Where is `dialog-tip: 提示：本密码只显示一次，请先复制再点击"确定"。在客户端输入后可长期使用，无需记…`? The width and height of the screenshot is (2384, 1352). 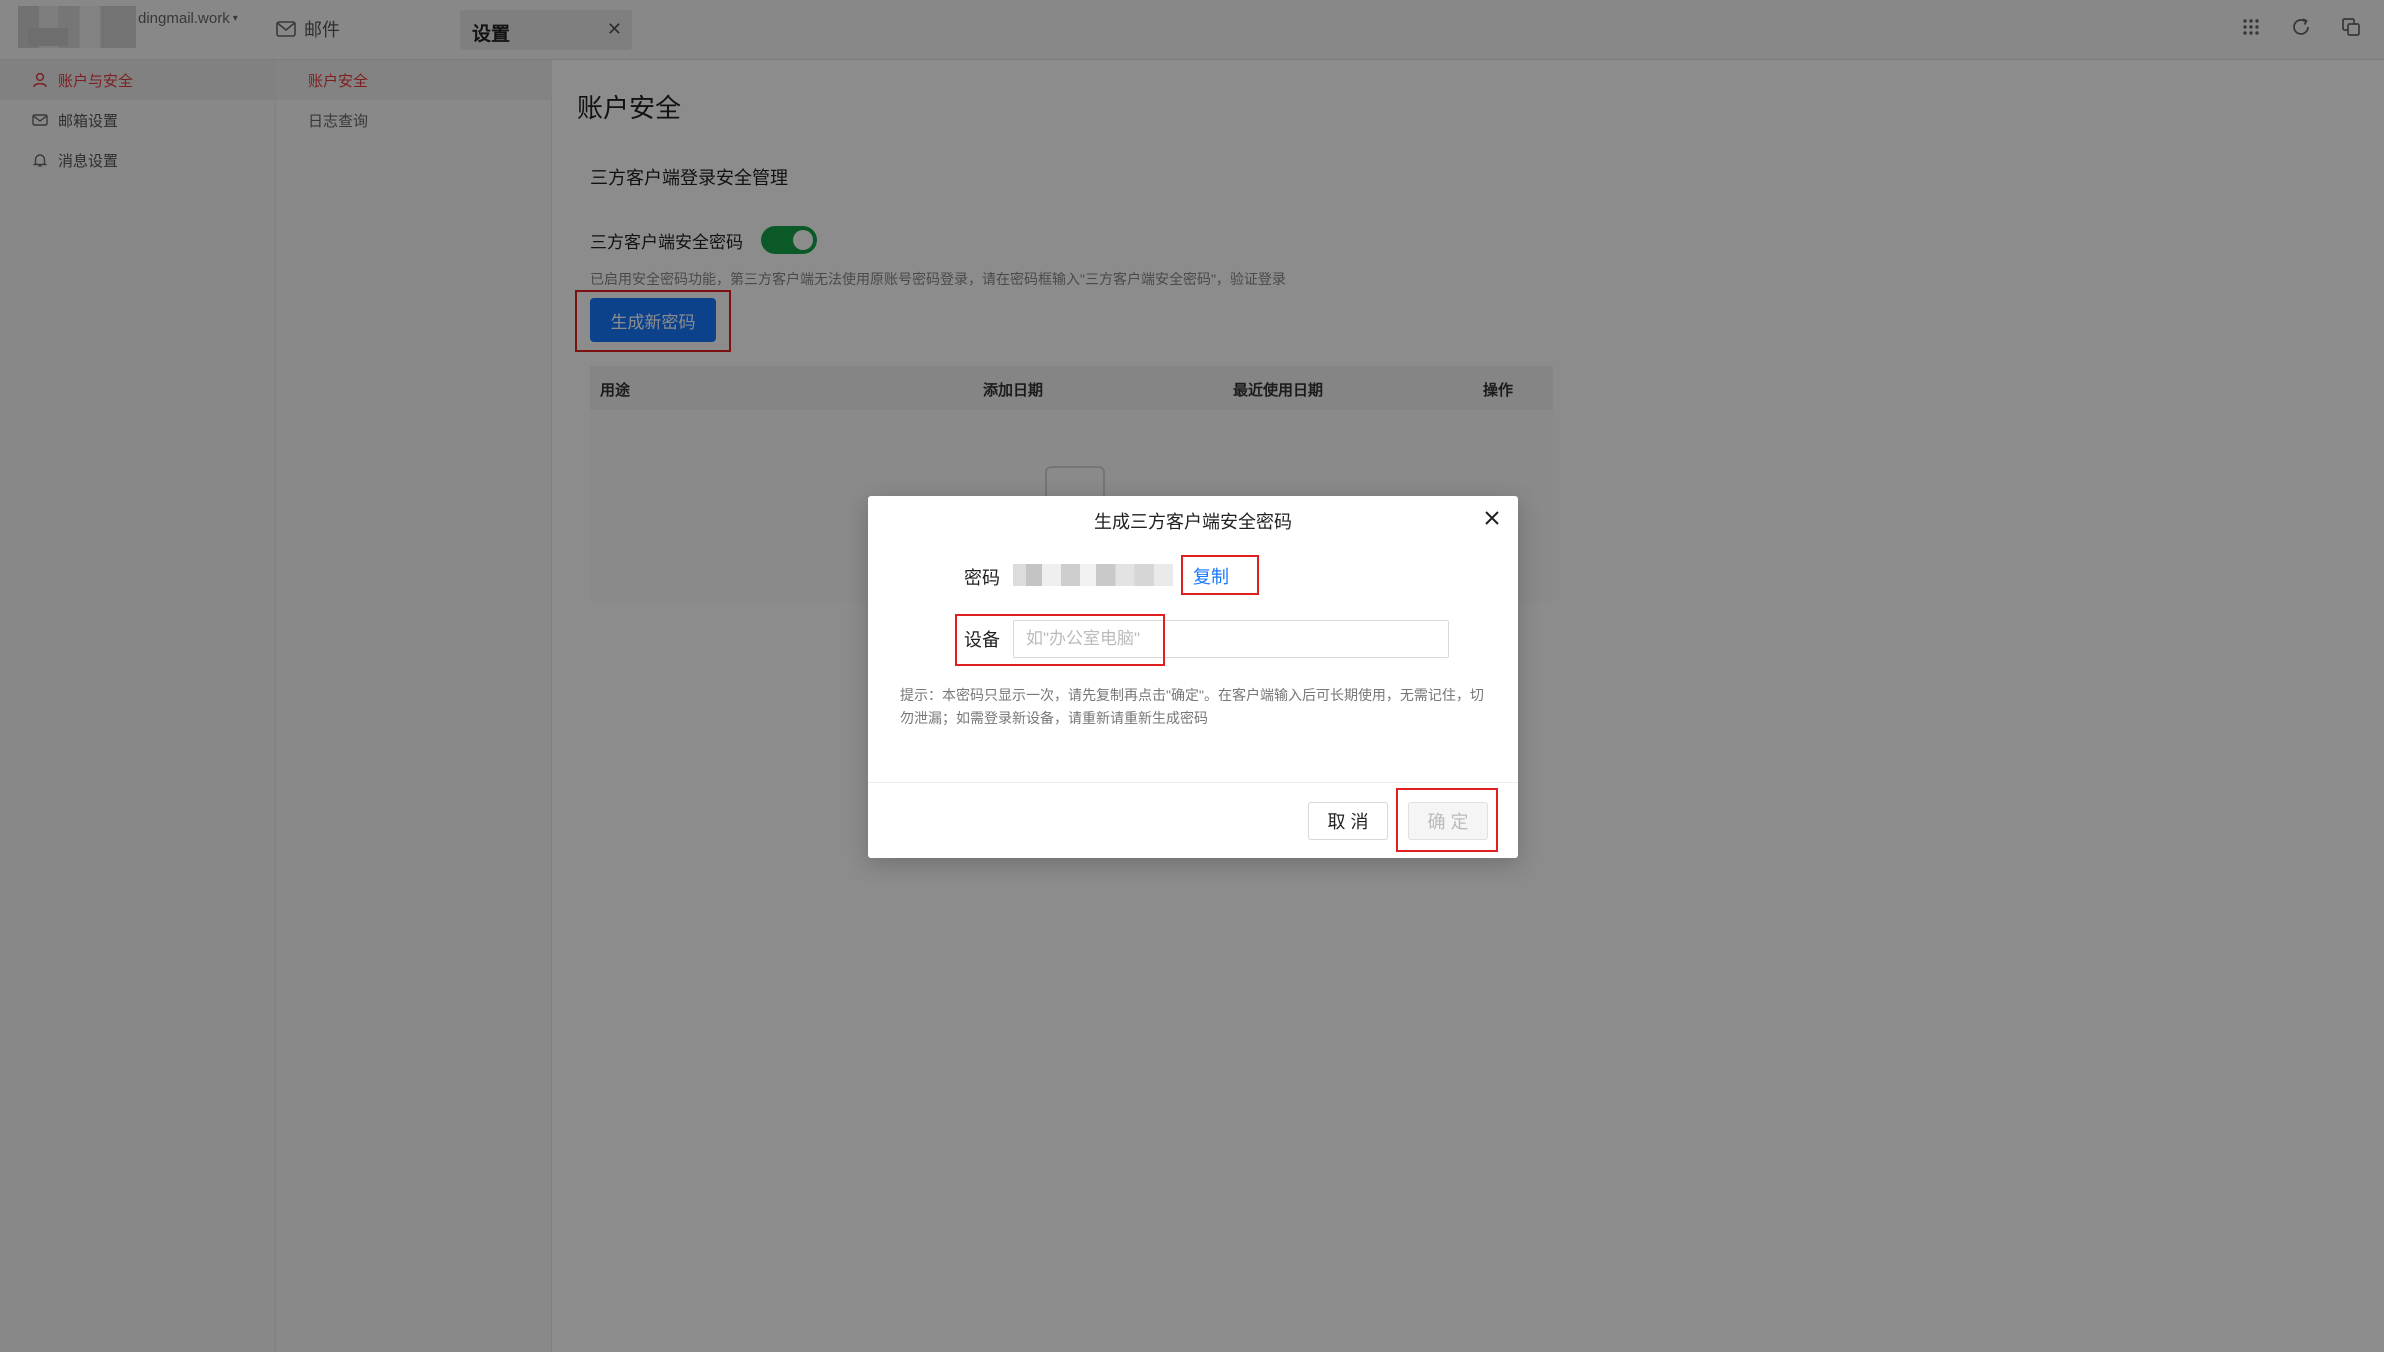
dialog-tip: 提示：本密码只显示一次，请先复制再点击"确定"。在客户端输入后可长期使用，无需记… is located at coordinates (1192, 706).